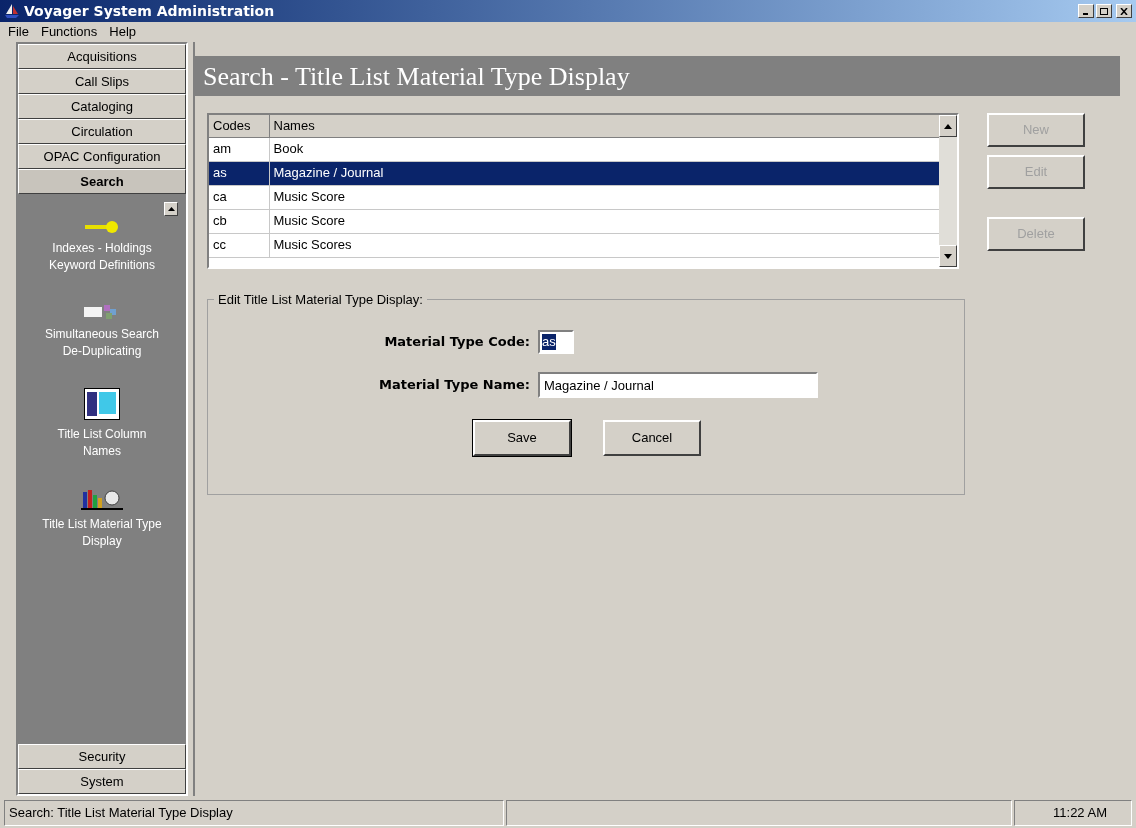 Image resolution: width=1136 pixels, height=828 pixels. Describe the element at coordinates (102, 257) in the screenshot. I see `sidebar-item: Indexes - Holdings Keyword Definitions` at that location.